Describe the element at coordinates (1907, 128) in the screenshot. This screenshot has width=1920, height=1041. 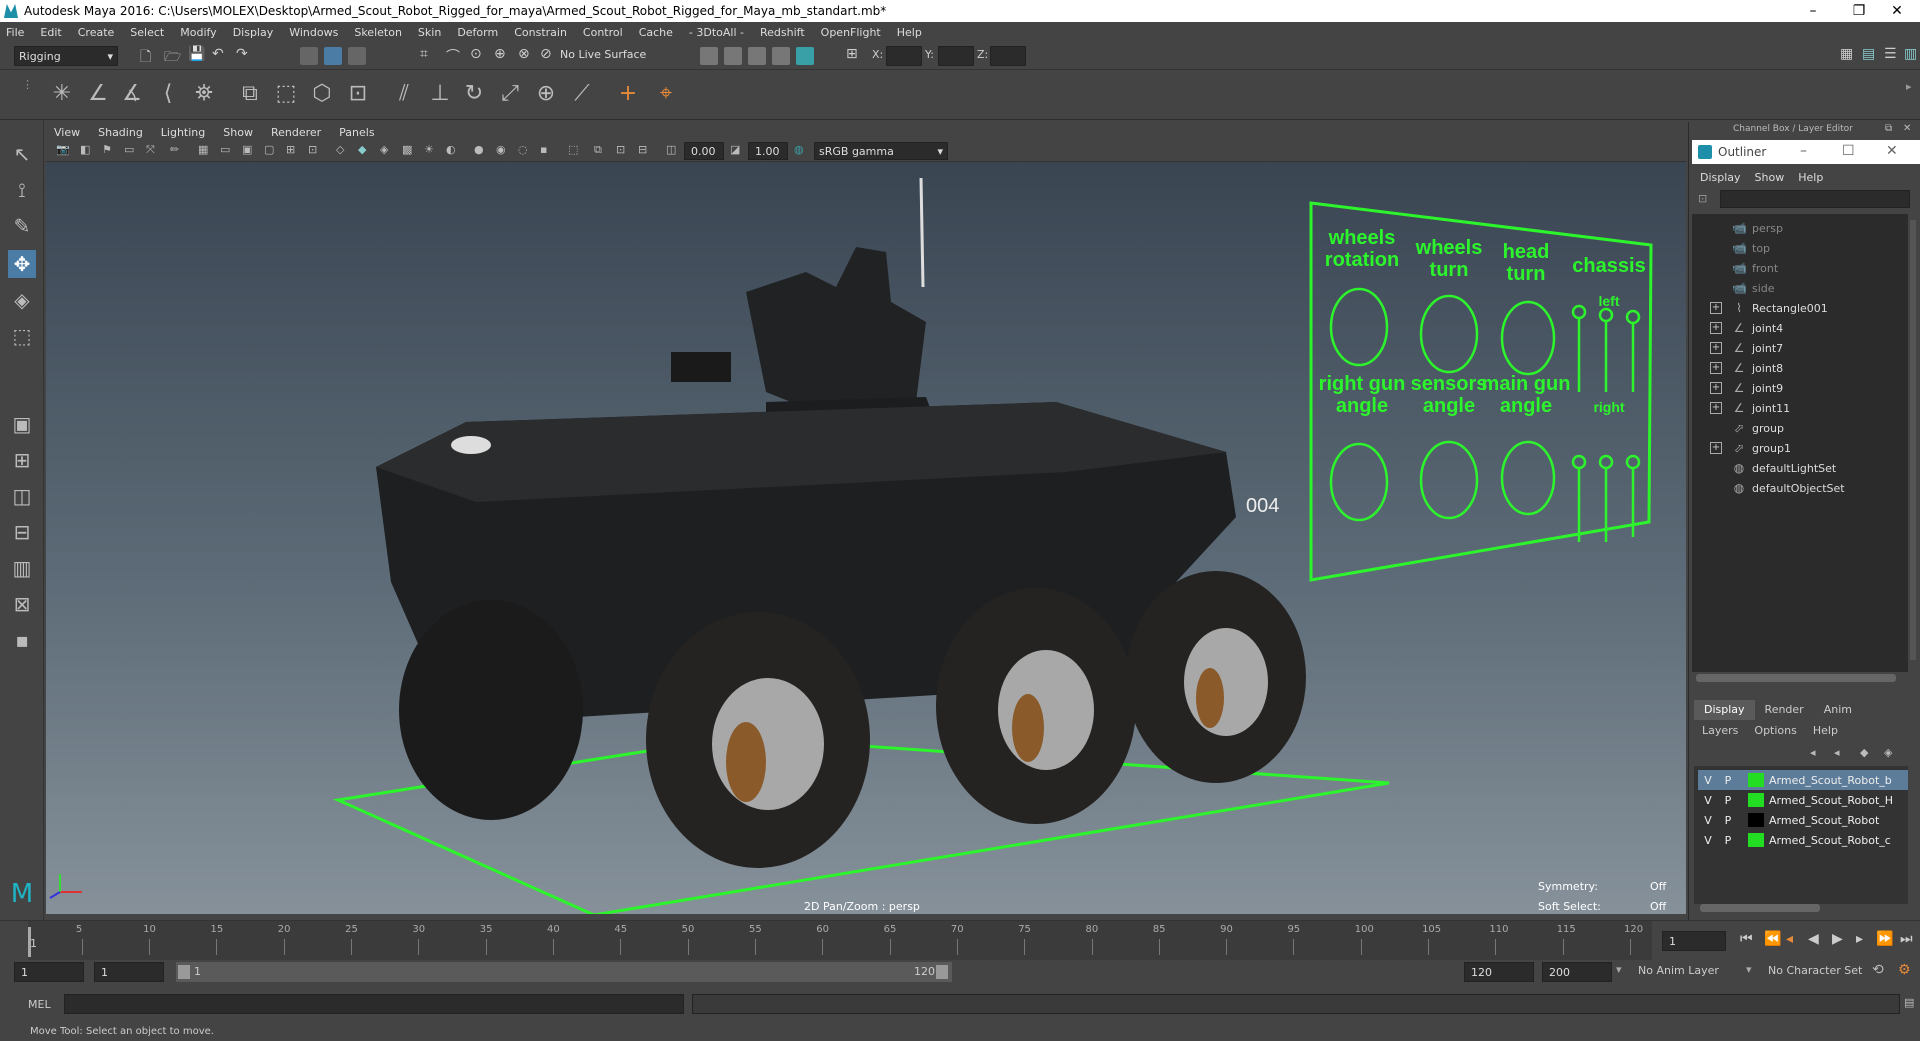
I see `close-panel-icon: ✕` at that location.